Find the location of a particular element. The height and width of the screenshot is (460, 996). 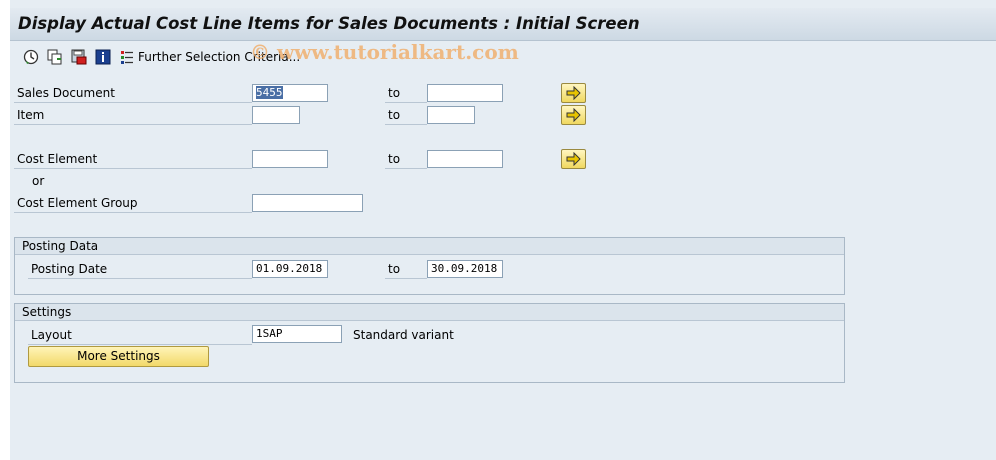

cost-element-group-field is located at coordinates (307, 203).